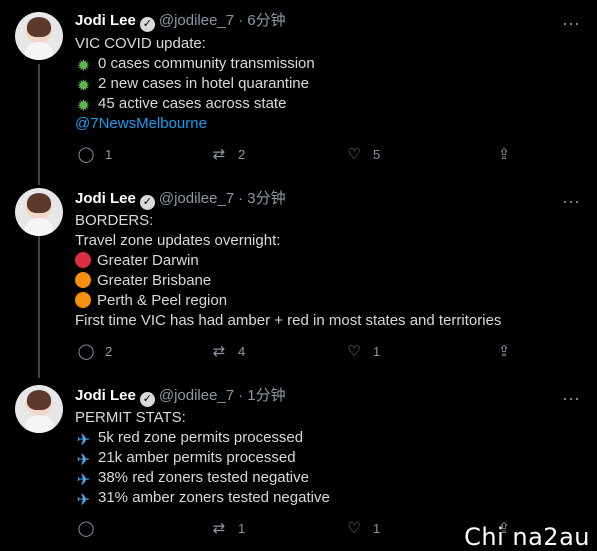 The image size is (597, 551). Describe the element at coordinates (109, 154) in the screenshot. I see `reply-count: 1` at that location.